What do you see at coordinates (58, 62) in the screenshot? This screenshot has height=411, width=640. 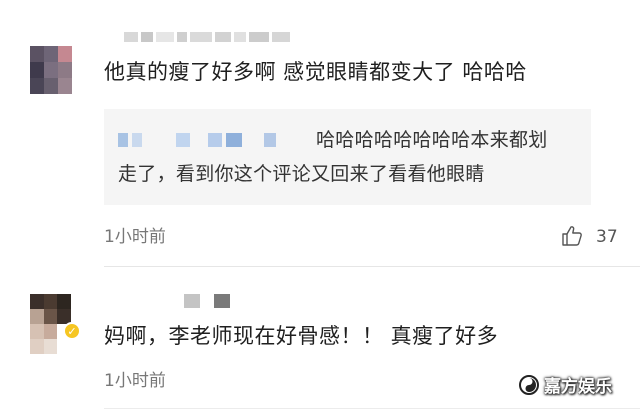 I see `avatar` at bounding box center [58, 62].